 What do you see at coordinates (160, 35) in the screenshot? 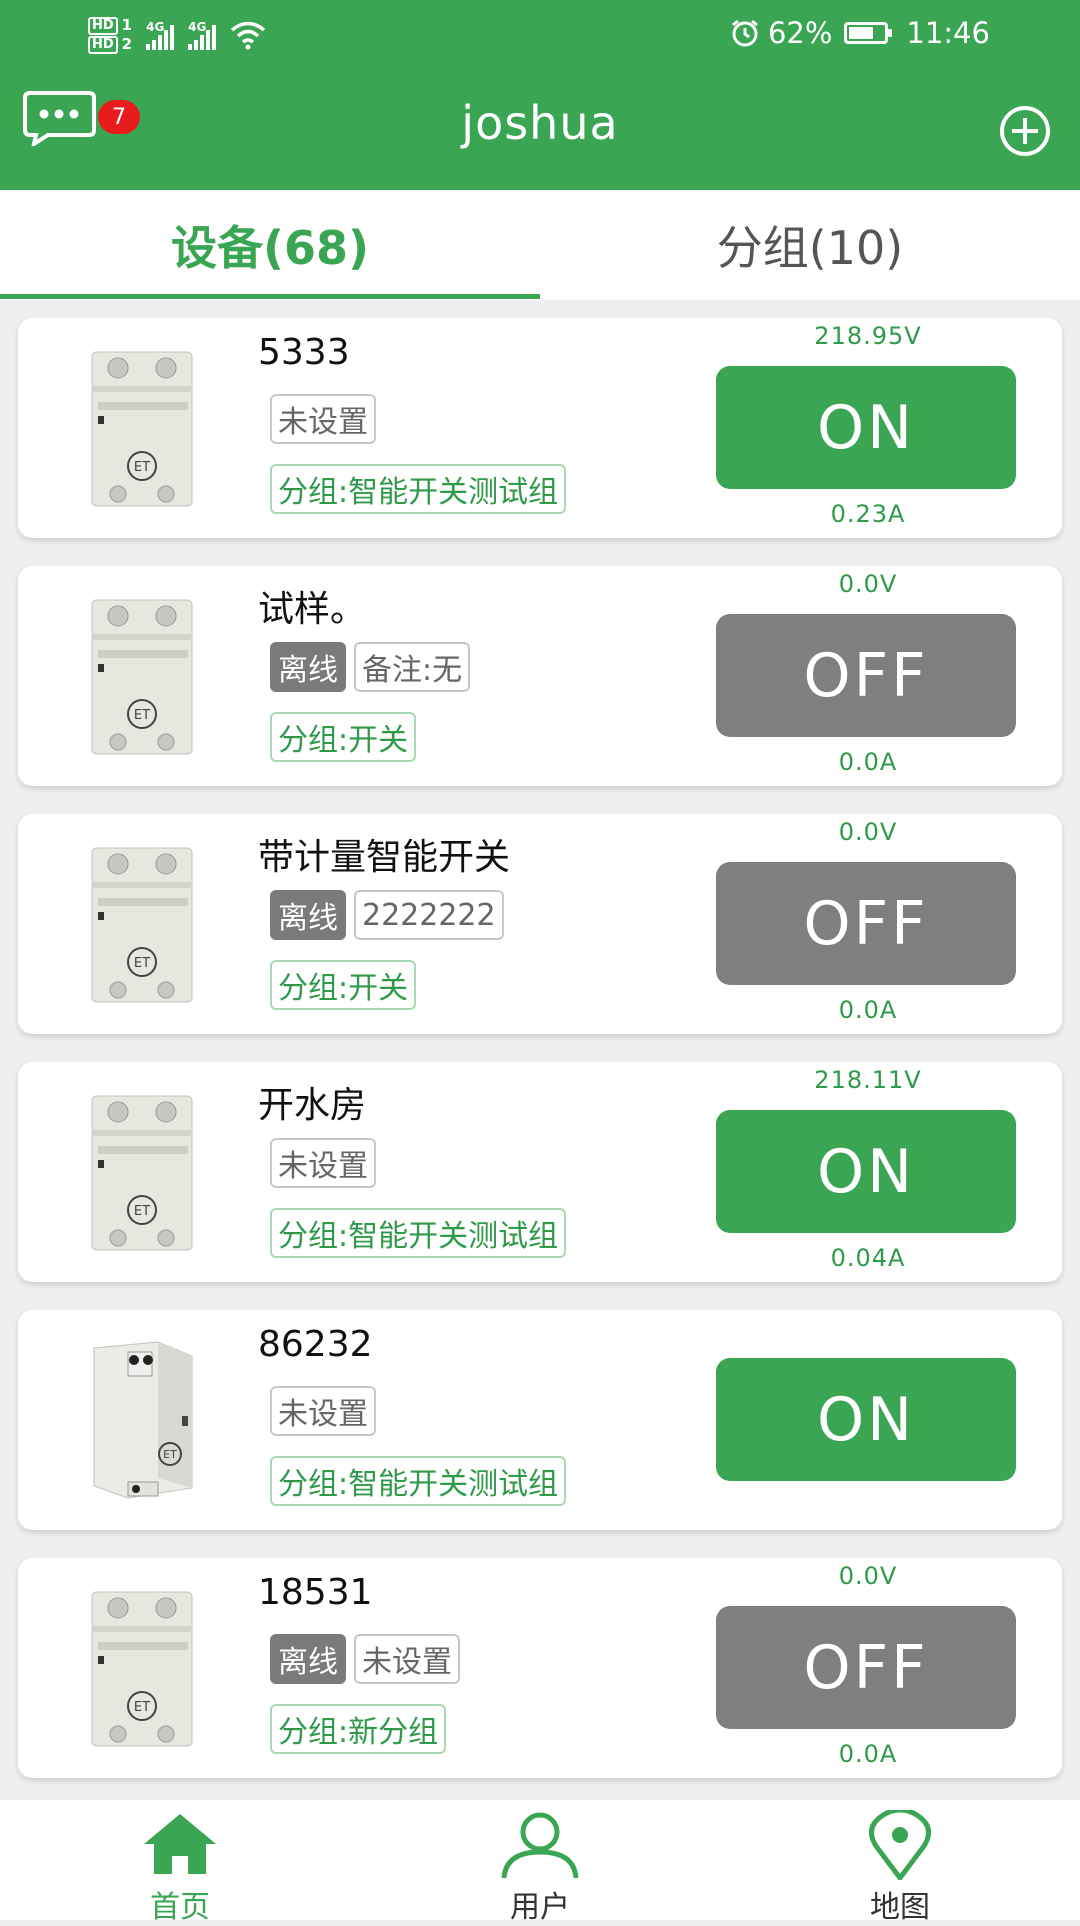
I see `signal-1-icon: 4G` at bounding box center [160, 35].